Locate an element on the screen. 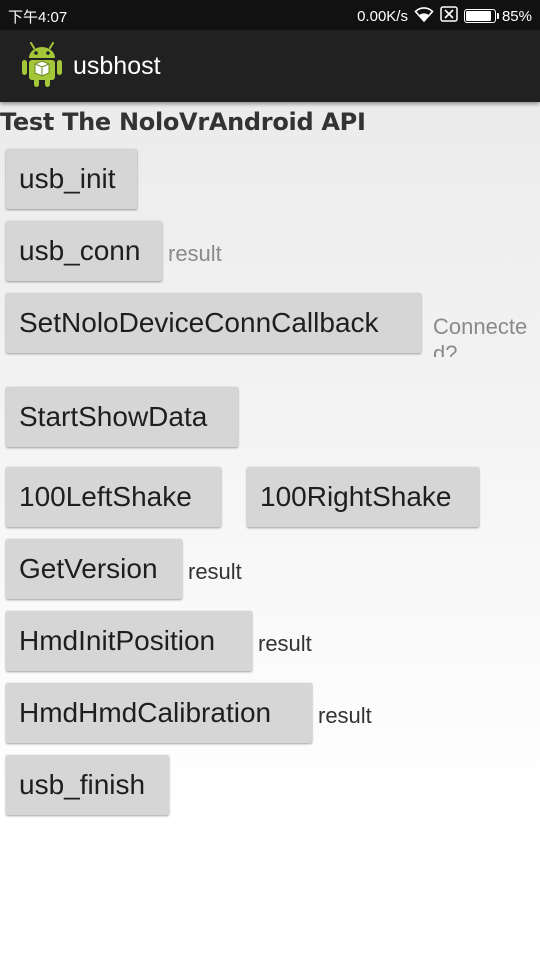 Image resolution: width=540 pixels, height=960 pixels. left-shake-button: 100LeftShake is located at coordinates (113, 497).